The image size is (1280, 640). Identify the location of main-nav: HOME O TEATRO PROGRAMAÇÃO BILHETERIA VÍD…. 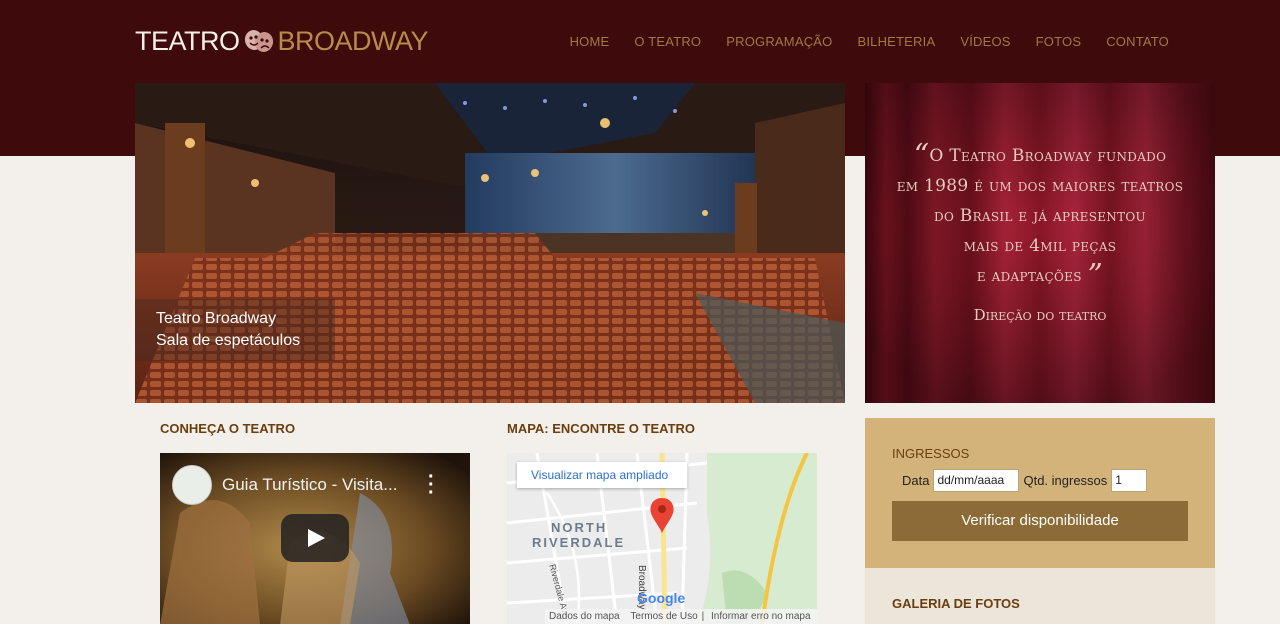
(857, 41).